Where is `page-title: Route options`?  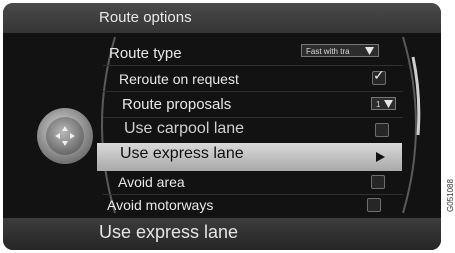
page-title: Route options is located at coordinates (145, 17).